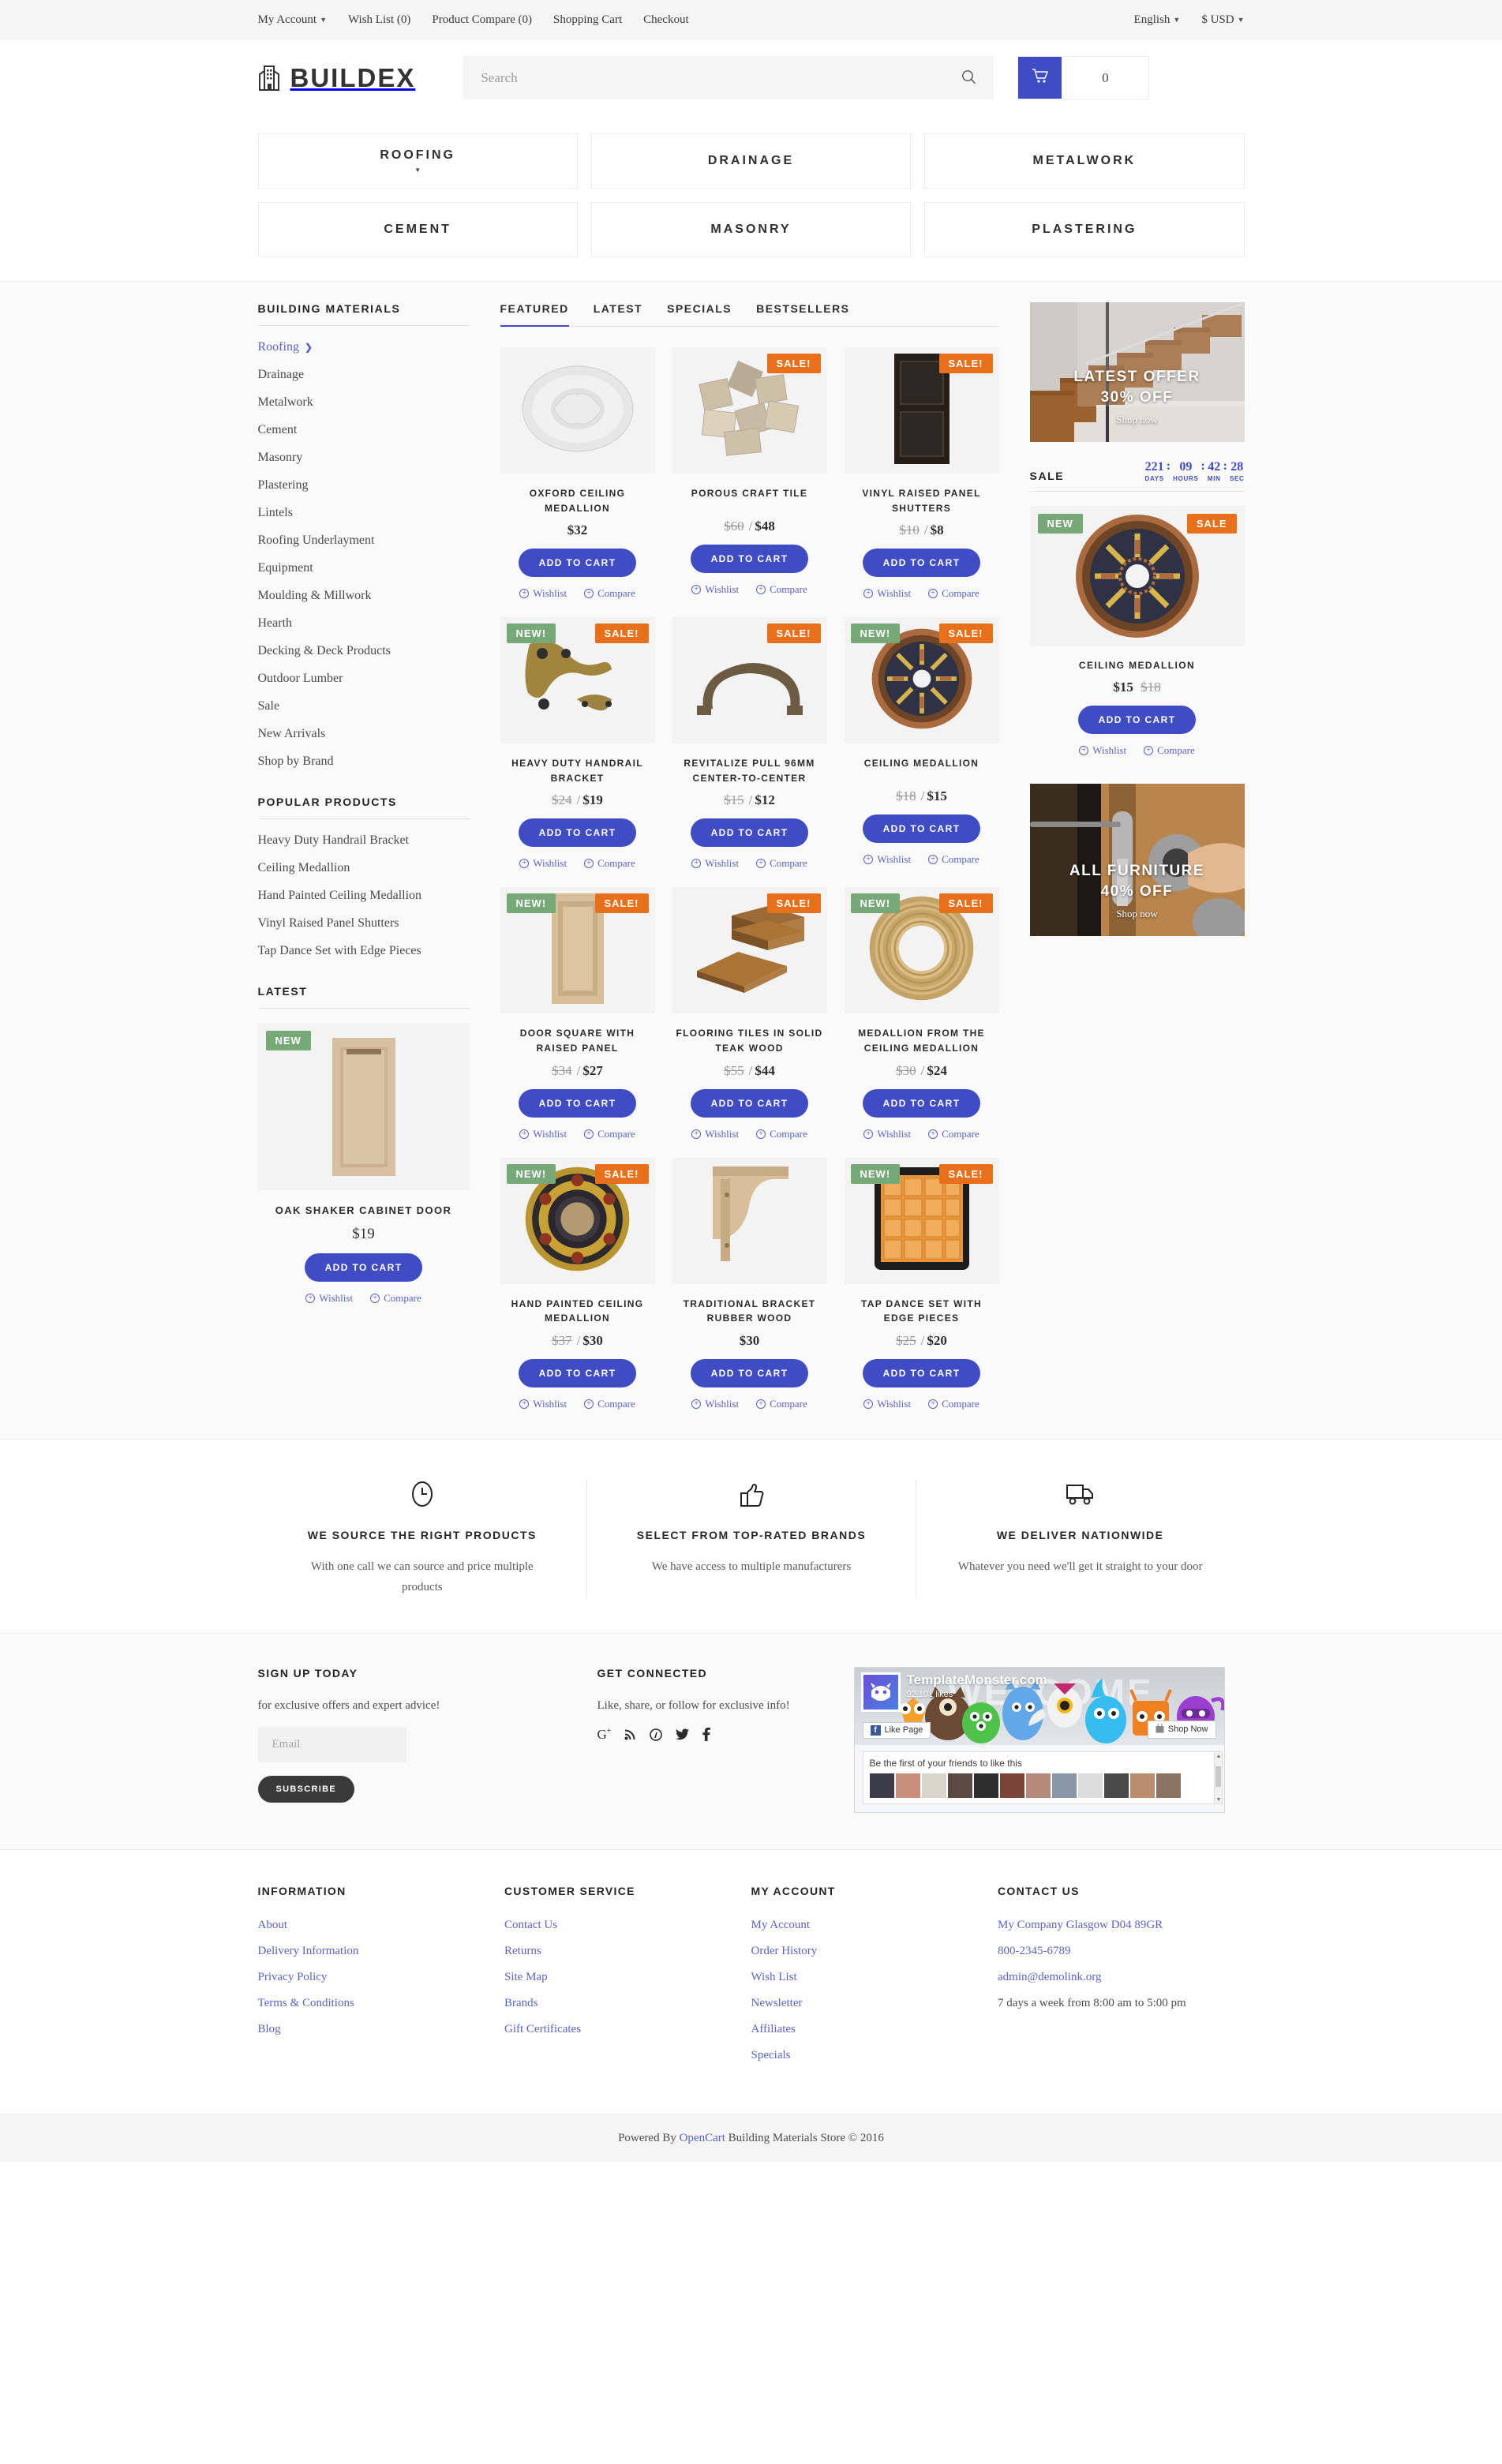  I want to click on sidebar-item-equipment: Equipment, so click(285, 568).